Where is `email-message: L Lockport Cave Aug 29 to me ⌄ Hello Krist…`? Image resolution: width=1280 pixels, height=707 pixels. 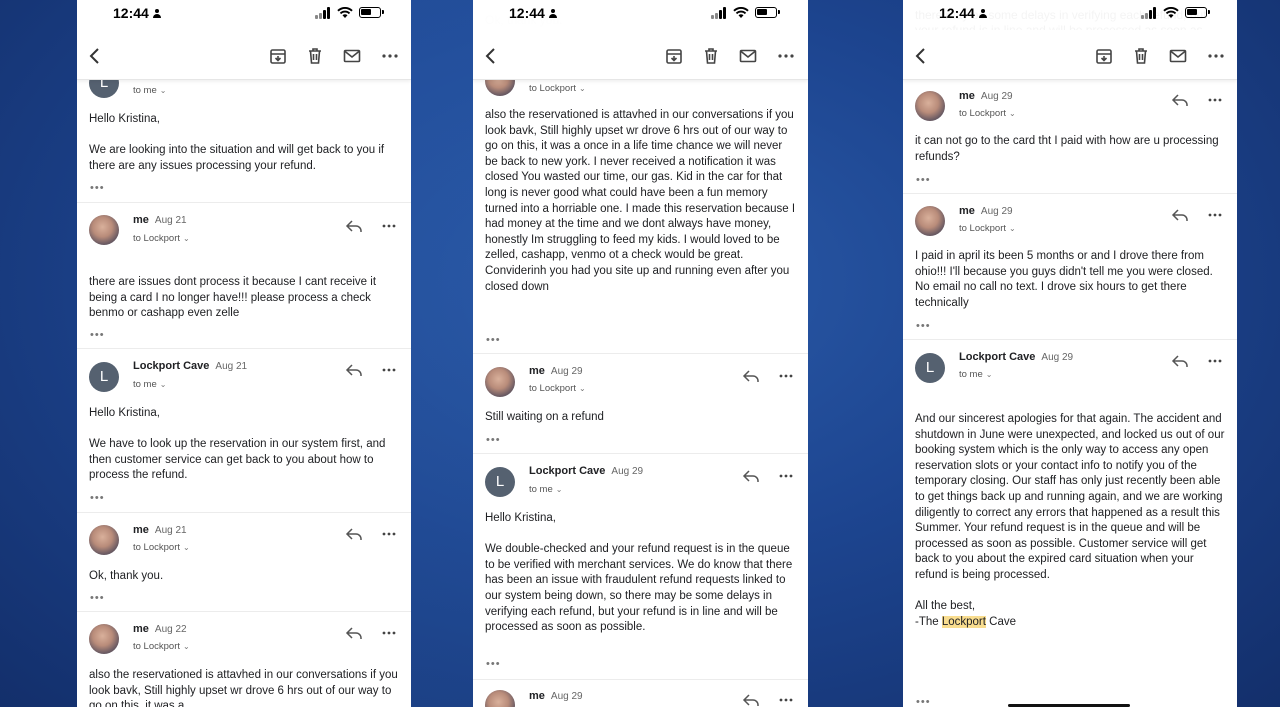
email-message: L Lockport Cave Aug 29 to me ⌄ Hello Krist… is located at coordinates (640, 567).